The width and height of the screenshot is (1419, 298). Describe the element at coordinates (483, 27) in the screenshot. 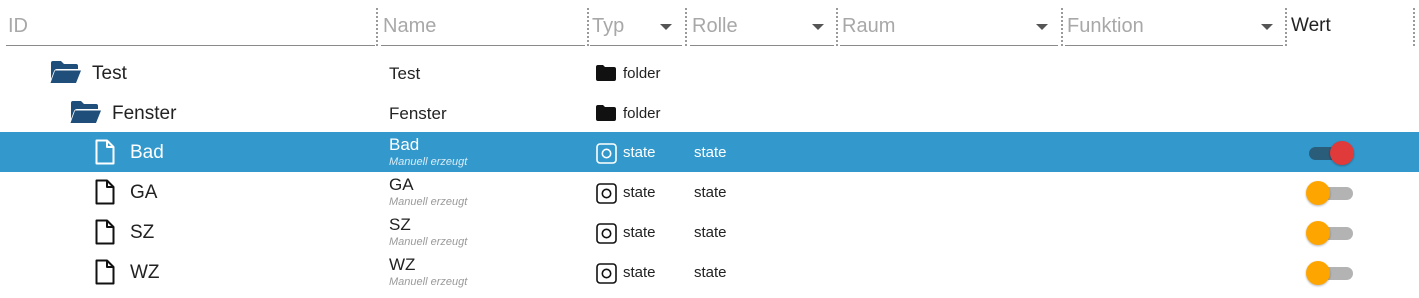

I see `name-filter-input: Name` at that location.